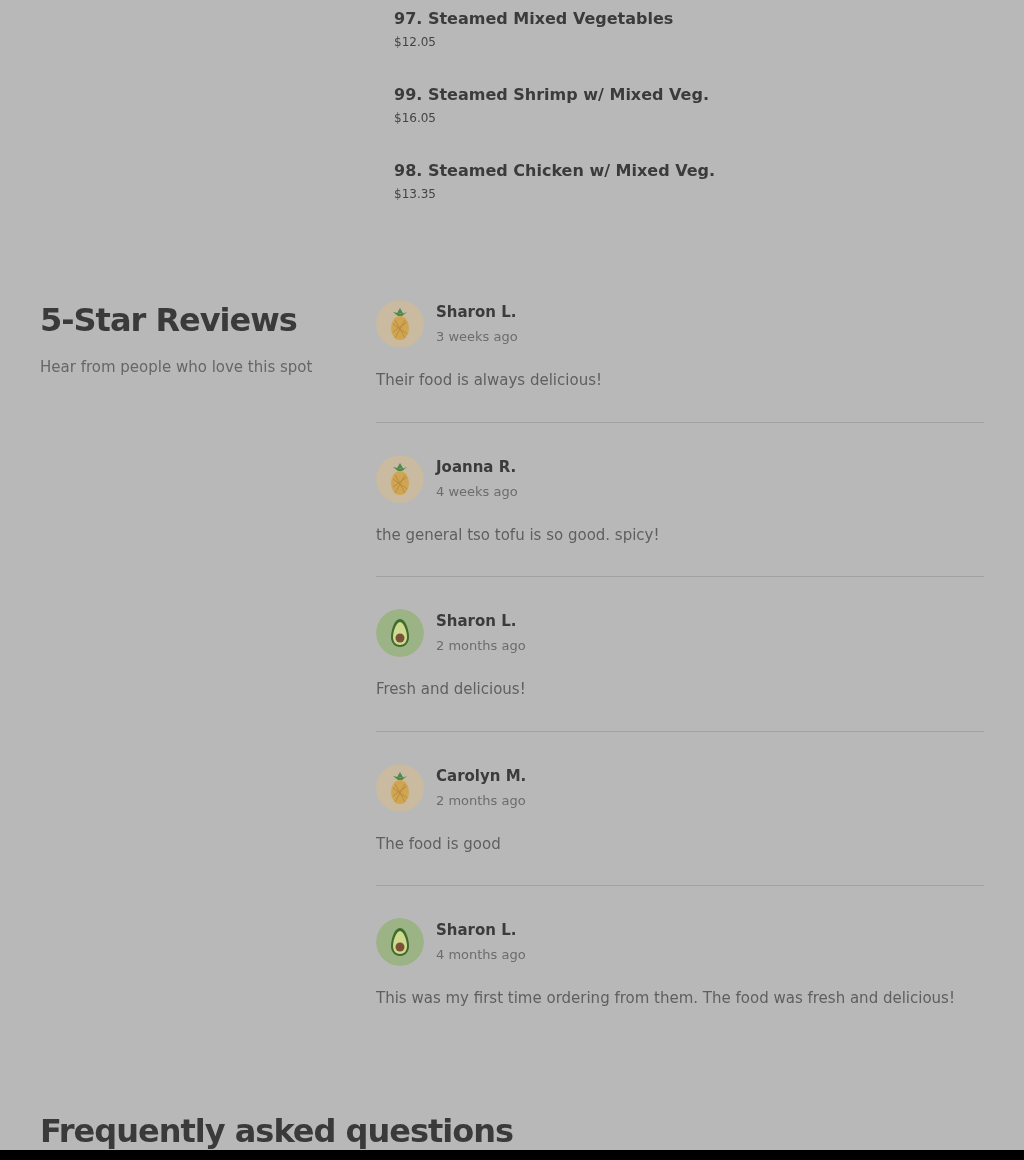 The height and width of the screenshot is (1160, 1024). I want to click on reviewer-name: Joanna R., so click(477, 466).